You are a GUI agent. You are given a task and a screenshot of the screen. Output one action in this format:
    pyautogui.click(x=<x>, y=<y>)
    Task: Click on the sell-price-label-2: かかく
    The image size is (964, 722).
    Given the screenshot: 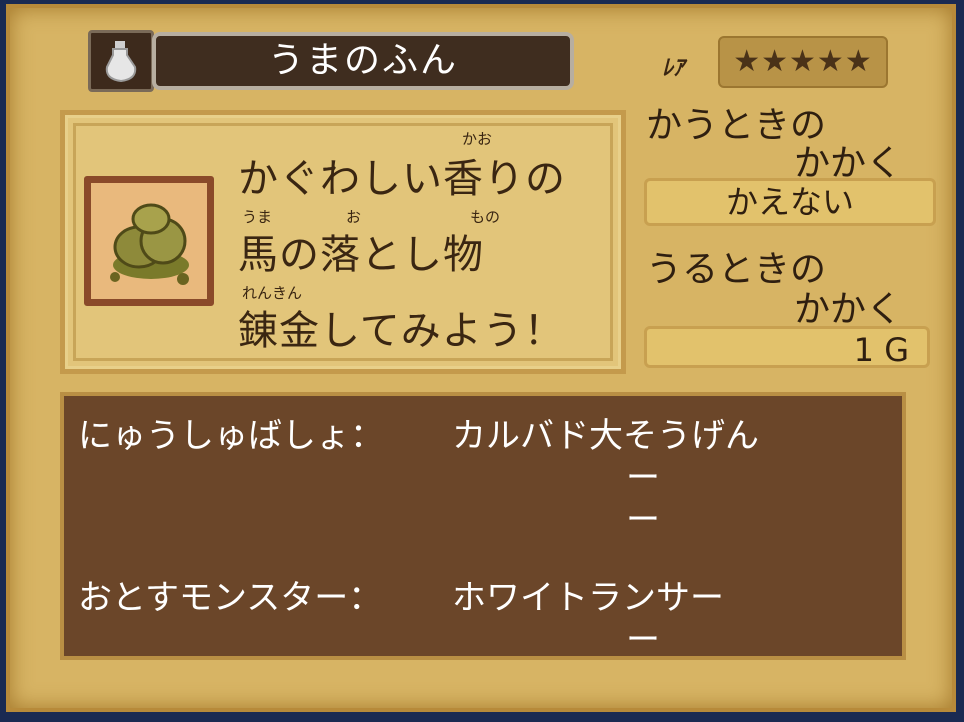 What is the action you would take?
    pyautogui.click(x=848, y=309)
    